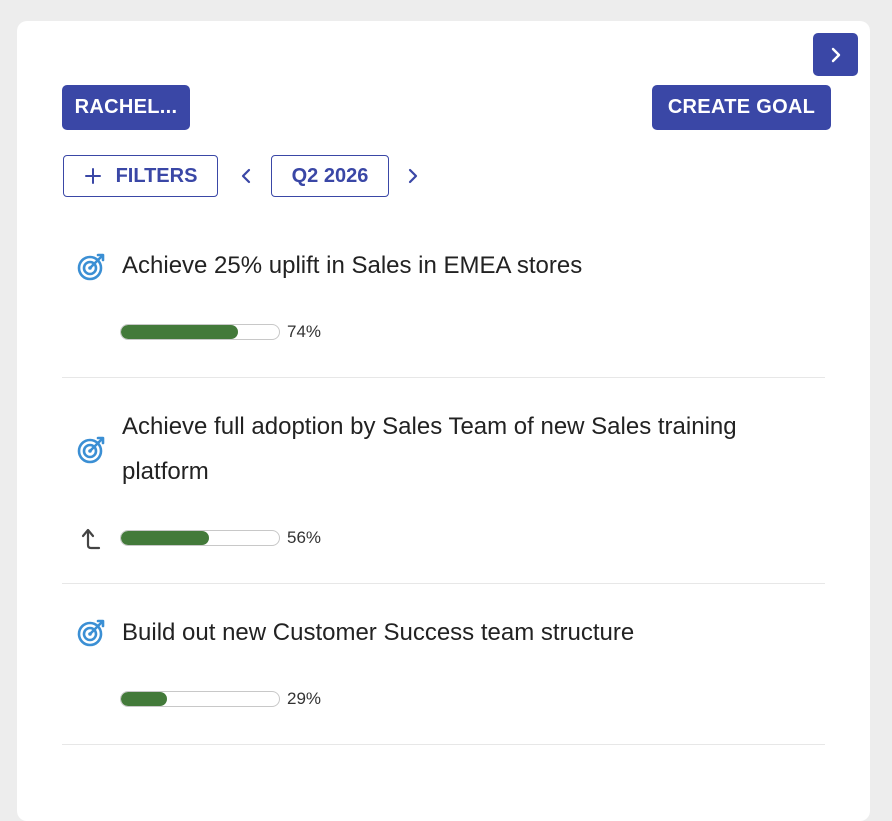  I want to click on parent-link-icon, so click(91, 539).